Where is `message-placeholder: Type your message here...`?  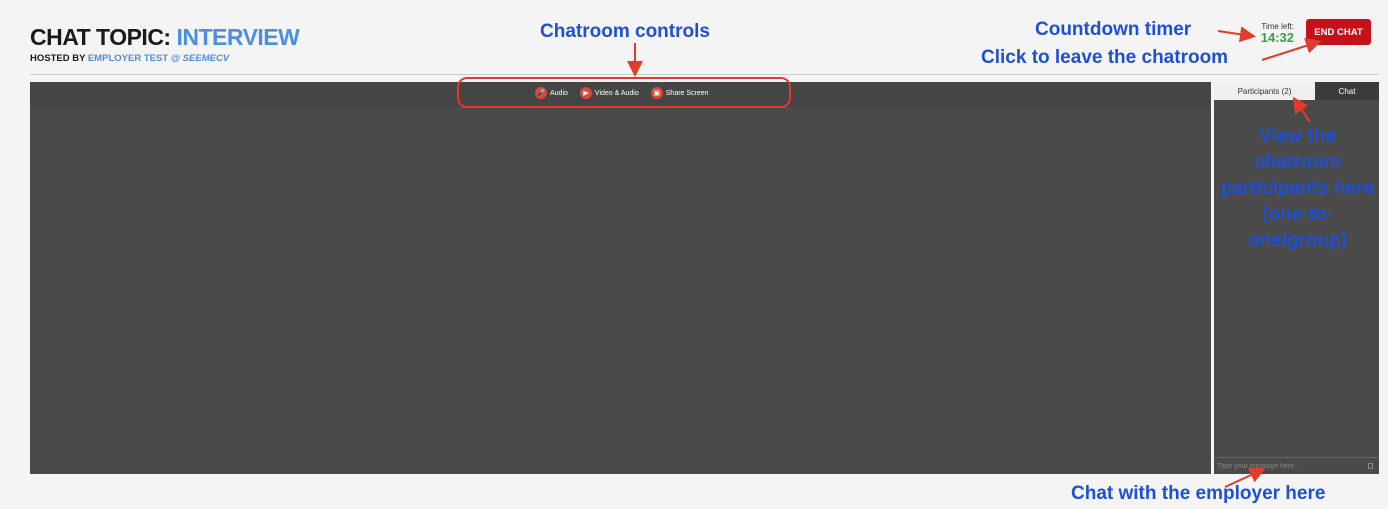 message-placeholder: Type your message here... is located at coordinates (1258, 466).